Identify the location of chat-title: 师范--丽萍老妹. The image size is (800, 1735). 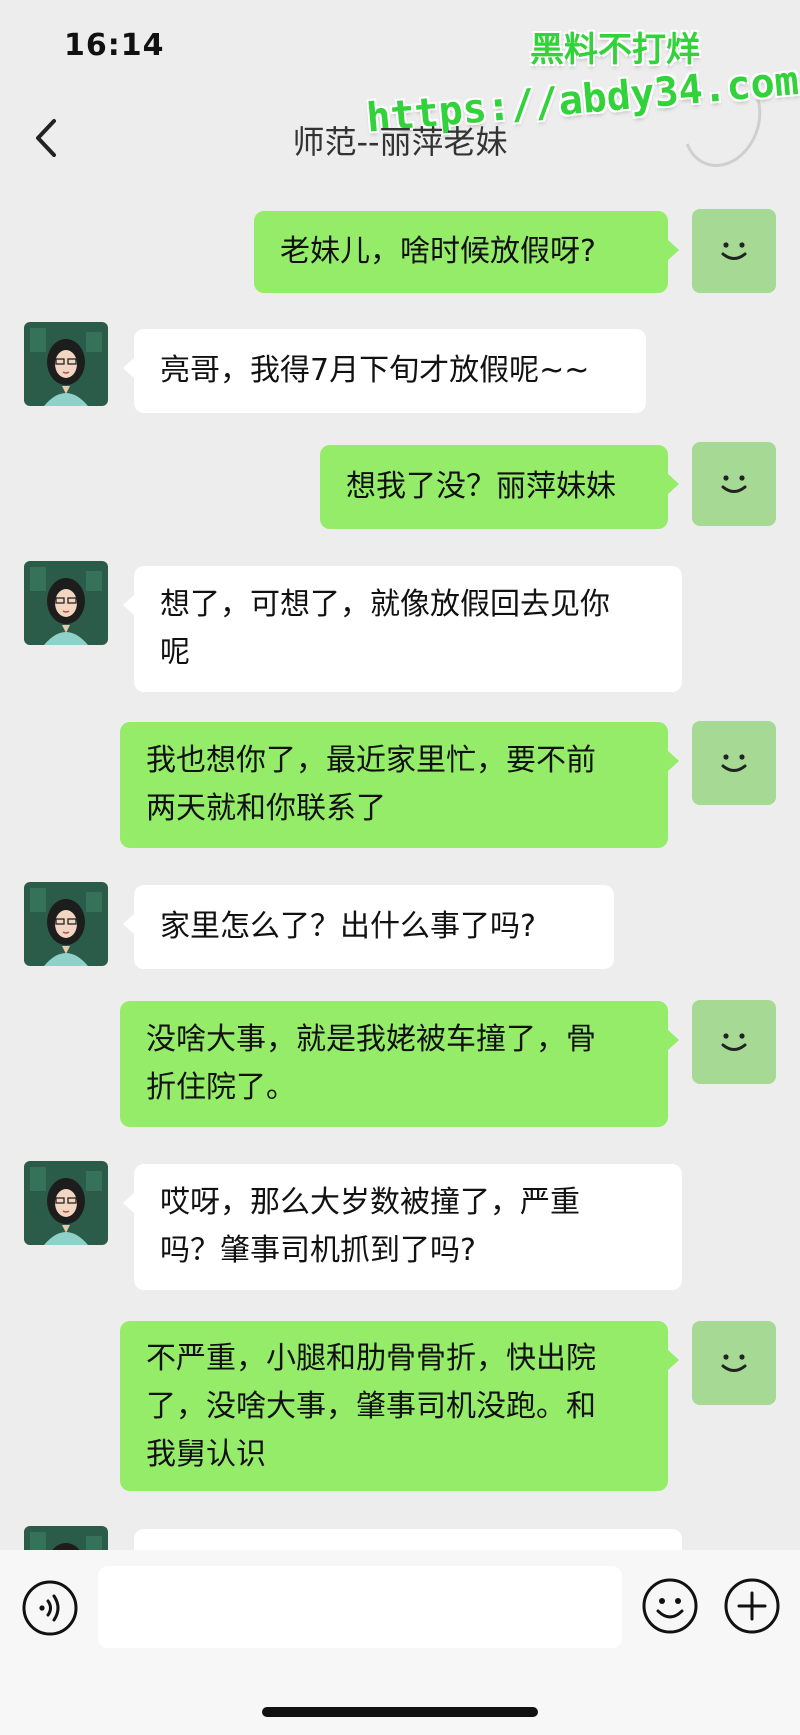
(400, 142).